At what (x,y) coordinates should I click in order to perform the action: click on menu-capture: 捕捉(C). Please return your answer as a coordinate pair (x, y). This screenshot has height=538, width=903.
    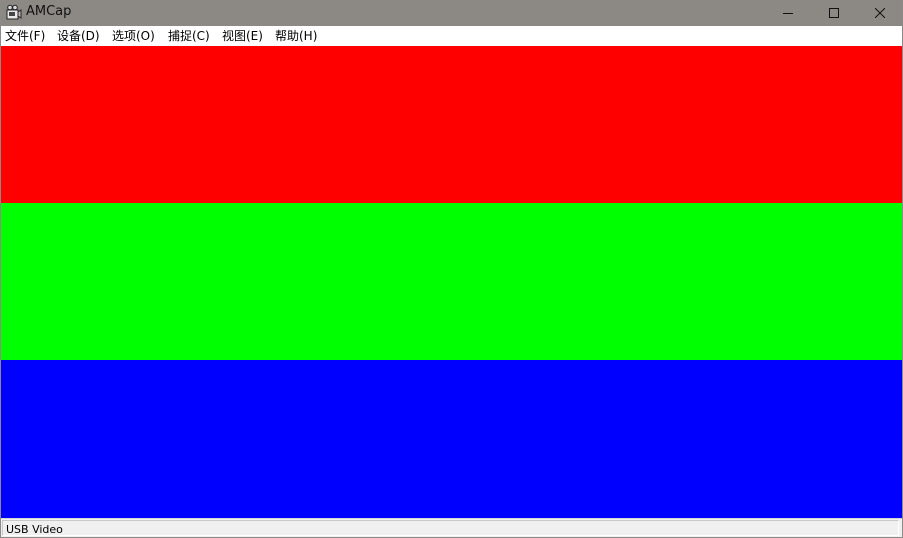
    Looking at the image, I should click on (189, 36).